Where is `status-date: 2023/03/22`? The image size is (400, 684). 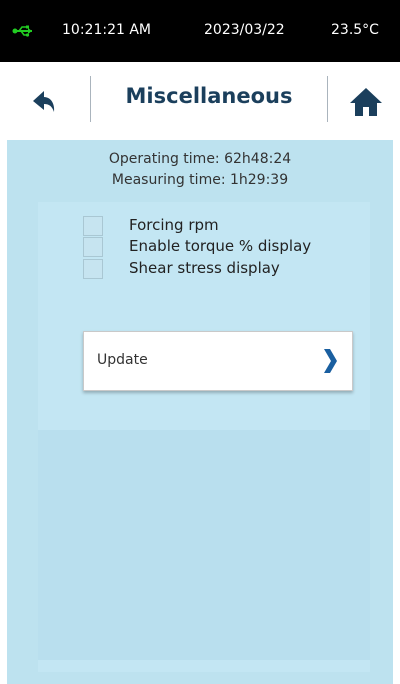 status-date: 2023/03/22 is located at coordinates (244, 30).